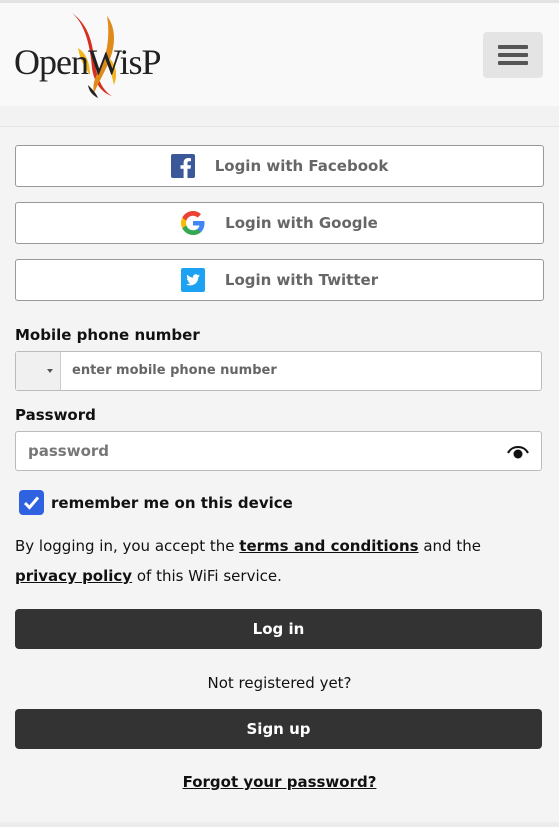  What do you see at coordinates (174, 370) in the screenshot?
I see `phone-input: enter mobile phone number` at bounding box center [174, 370].